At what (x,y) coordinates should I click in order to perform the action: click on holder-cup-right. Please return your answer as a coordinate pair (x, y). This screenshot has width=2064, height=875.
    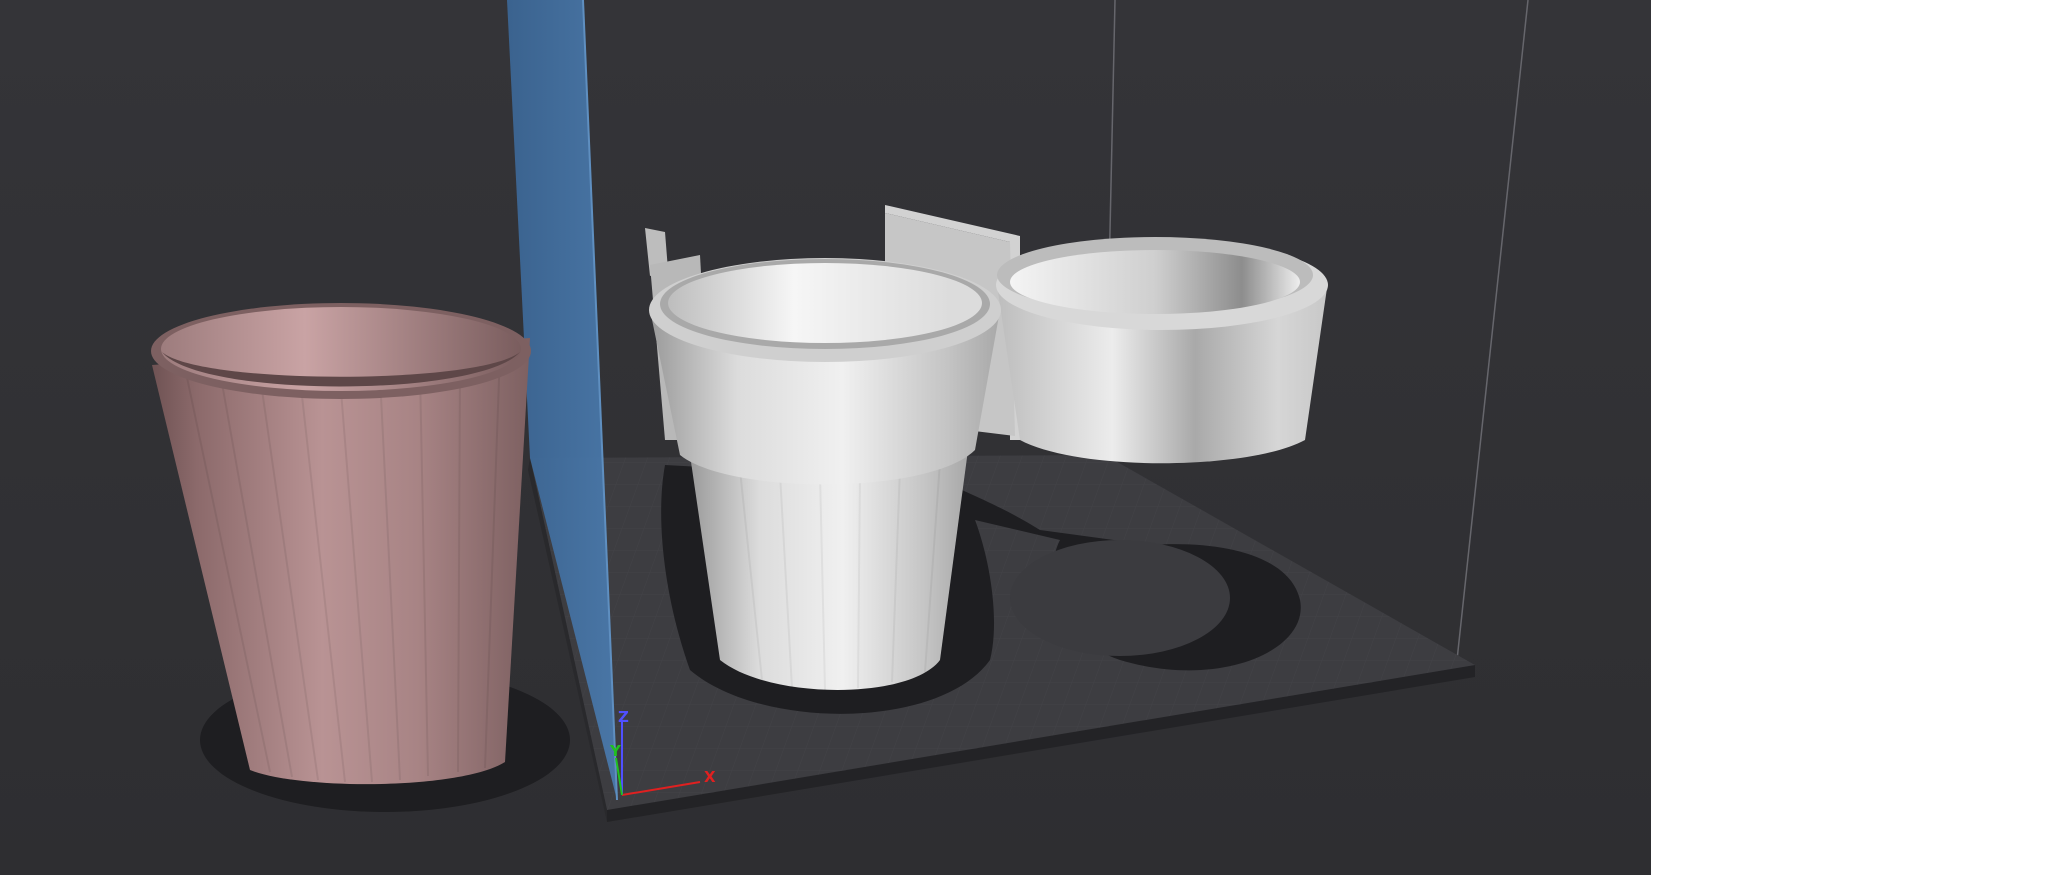
    Looking at the image, I should click on (1162, 350).